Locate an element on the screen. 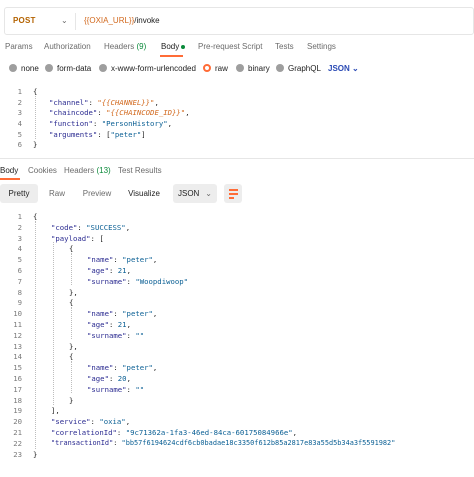 The image size is (474, 477). tab-label: Body is located at coordinates (170, 46).